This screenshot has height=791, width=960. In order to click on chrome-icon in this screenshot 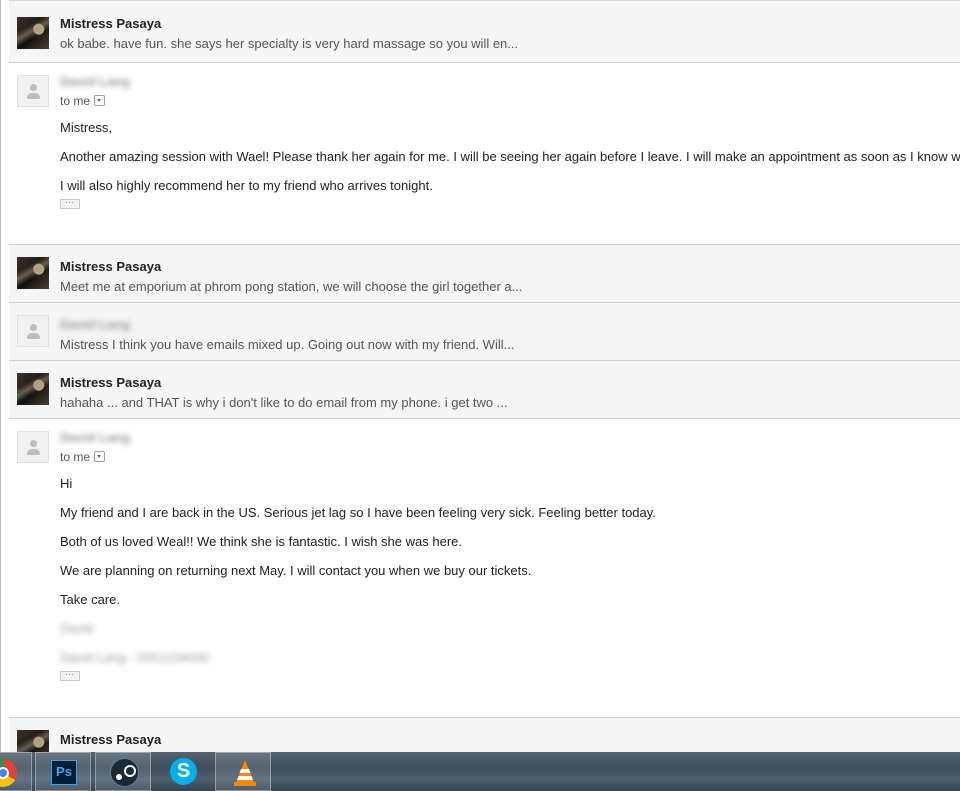, I will do `click(8, 773)`.